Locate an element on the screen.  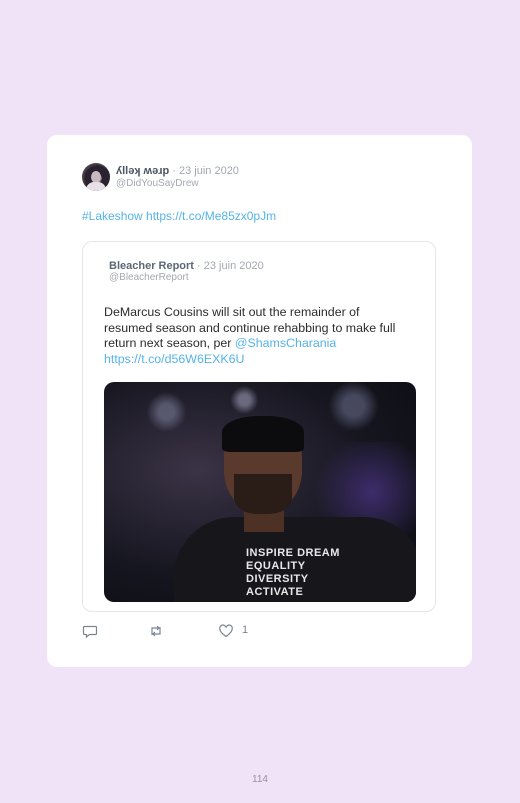
quoted-author-line: Bleacher Report · 23 juin 2020 is located at coordinates (186, 266).